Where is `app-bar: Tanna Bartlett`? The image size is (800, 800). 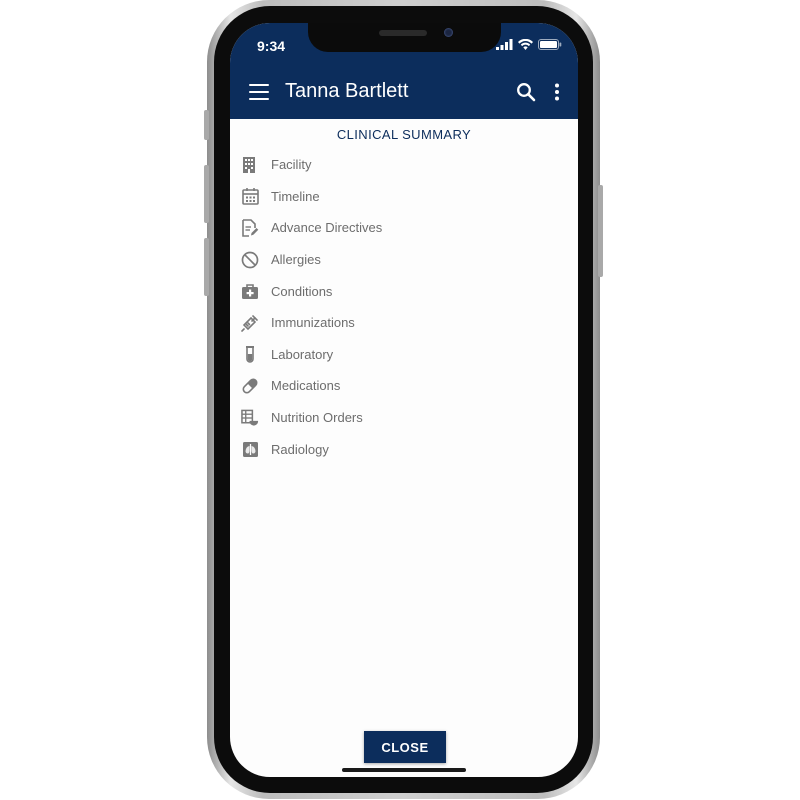 app-bar: Tanna Bartlett is located at coordinates (404, 93).